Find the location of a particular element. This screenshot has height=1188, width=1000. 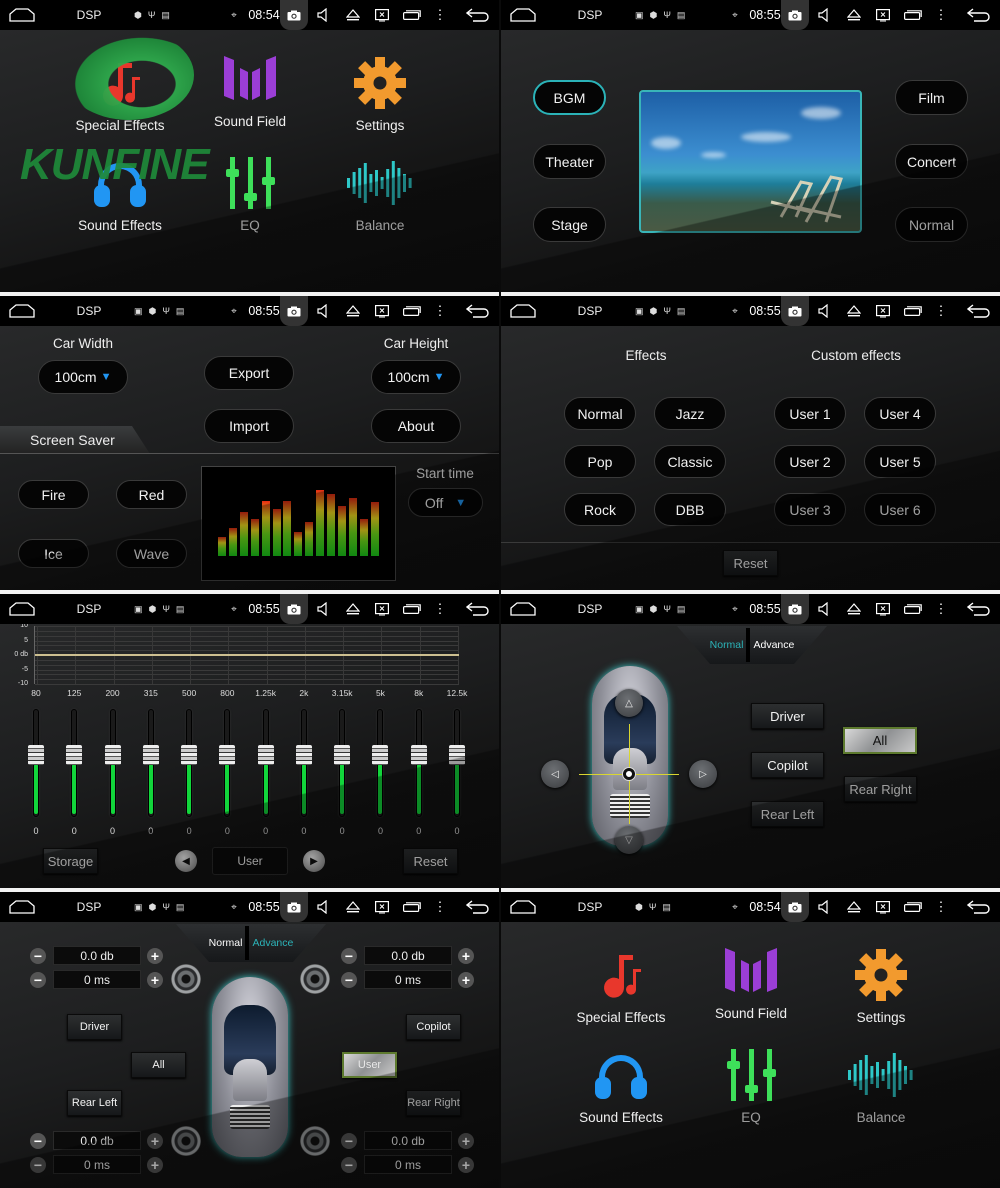

custom-user-2-button: User 2 is located at coordinates (810, 461).